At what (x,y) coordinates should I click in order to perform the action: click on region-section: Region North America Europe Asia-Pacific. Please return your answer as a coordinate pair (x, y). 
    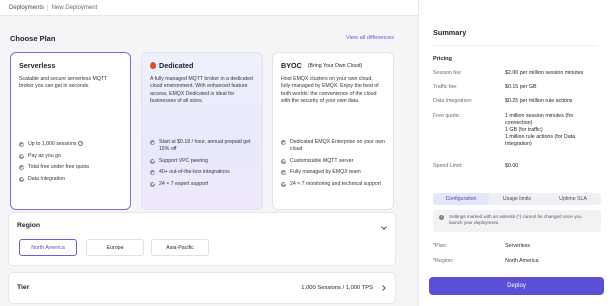
    Looking at the image, I should click on (202, 239).